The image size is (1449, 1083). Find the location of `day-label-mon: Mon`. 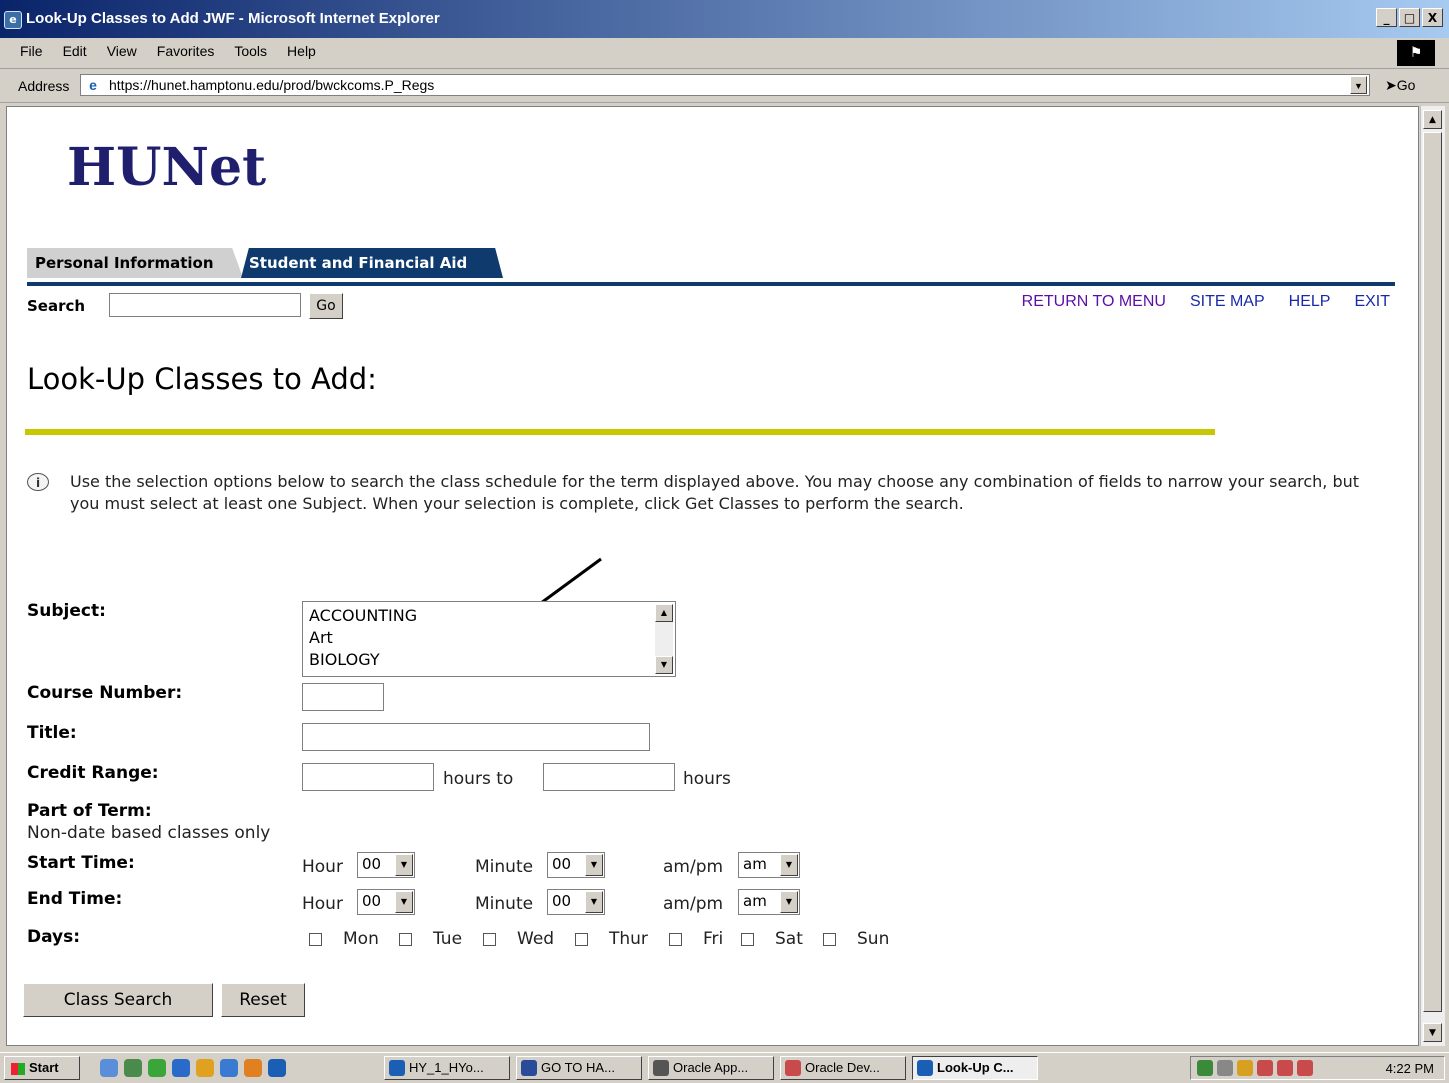

day-label-mon: Mon is located at coordinates (361, 939).